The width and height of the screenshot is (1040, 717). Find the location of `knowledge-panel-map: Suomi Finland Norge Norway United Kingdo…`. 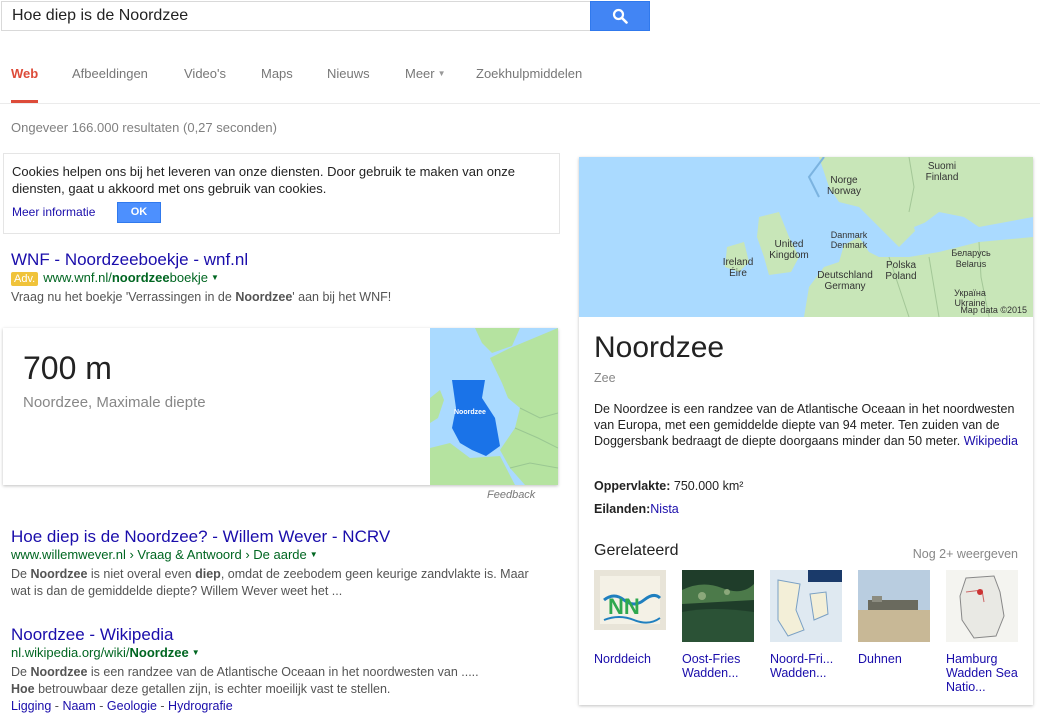

knowledge-panel-map: Suomi Finland Norge Norway United Kingdo… is located at coordinates (806, 237).